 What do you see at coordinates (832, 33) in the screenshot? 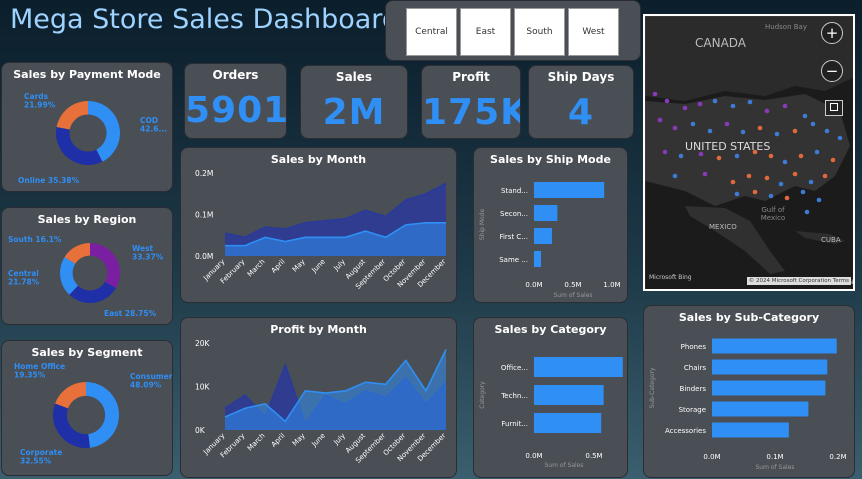
I see `zoom-in-button: +` at bounding box center [832, 33].